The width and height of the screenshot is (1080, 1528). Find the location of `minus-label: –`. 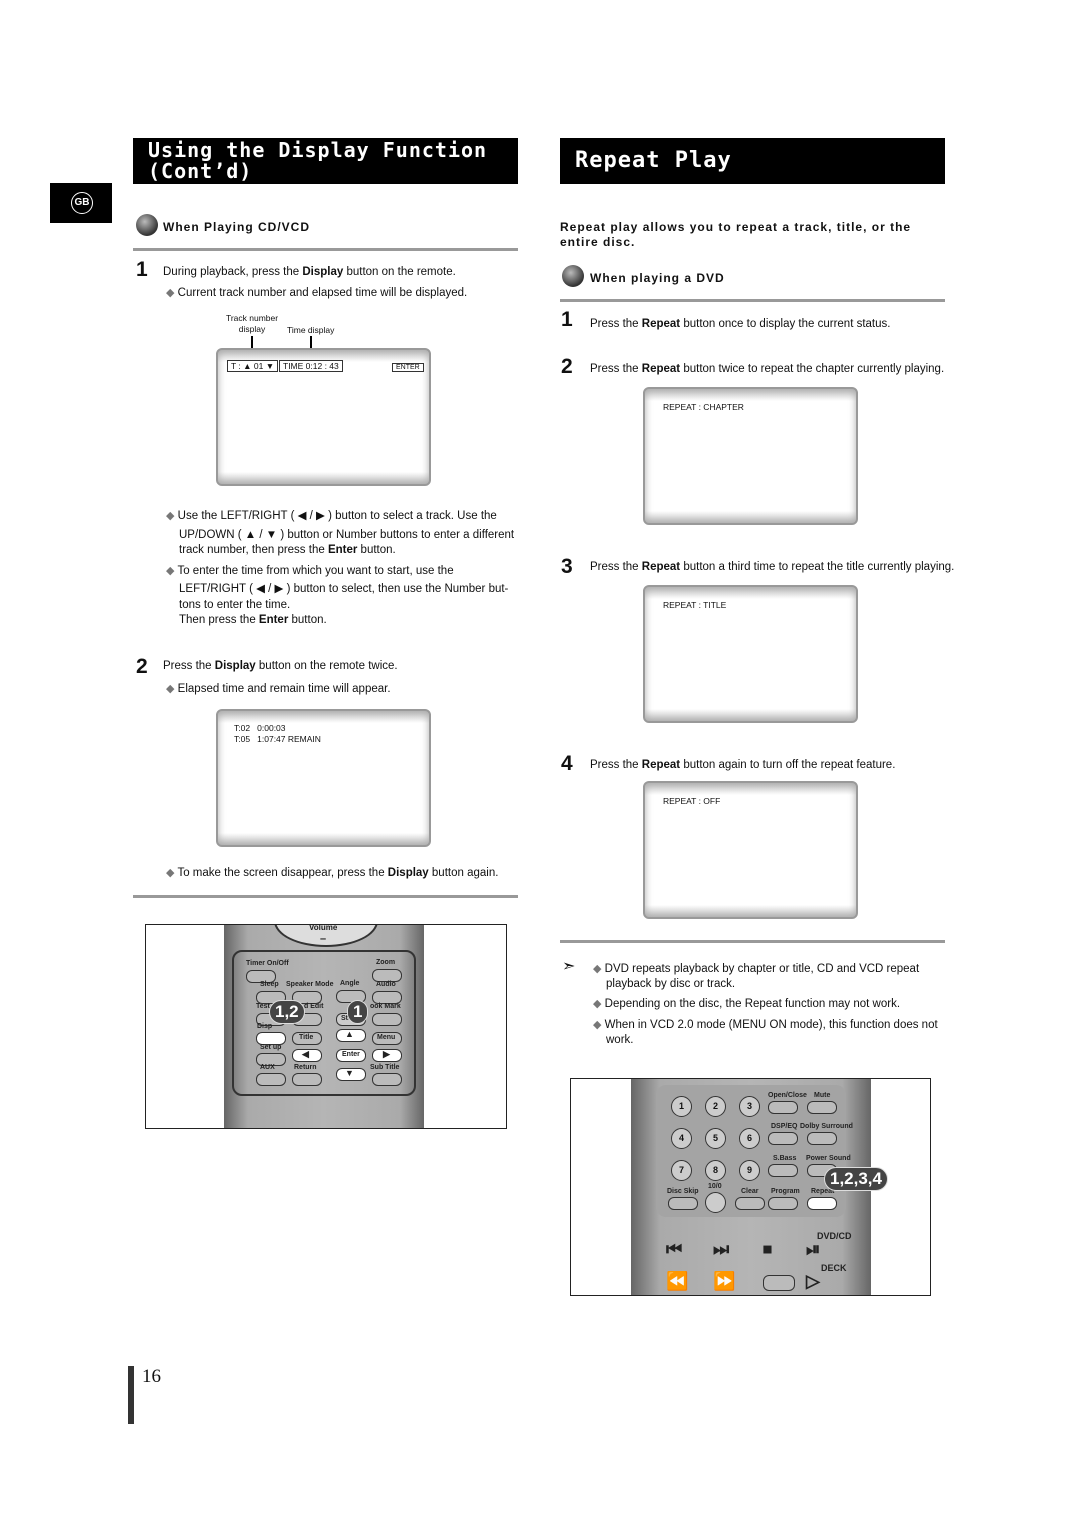

minus-label: – is located at coordinates (323, 939).